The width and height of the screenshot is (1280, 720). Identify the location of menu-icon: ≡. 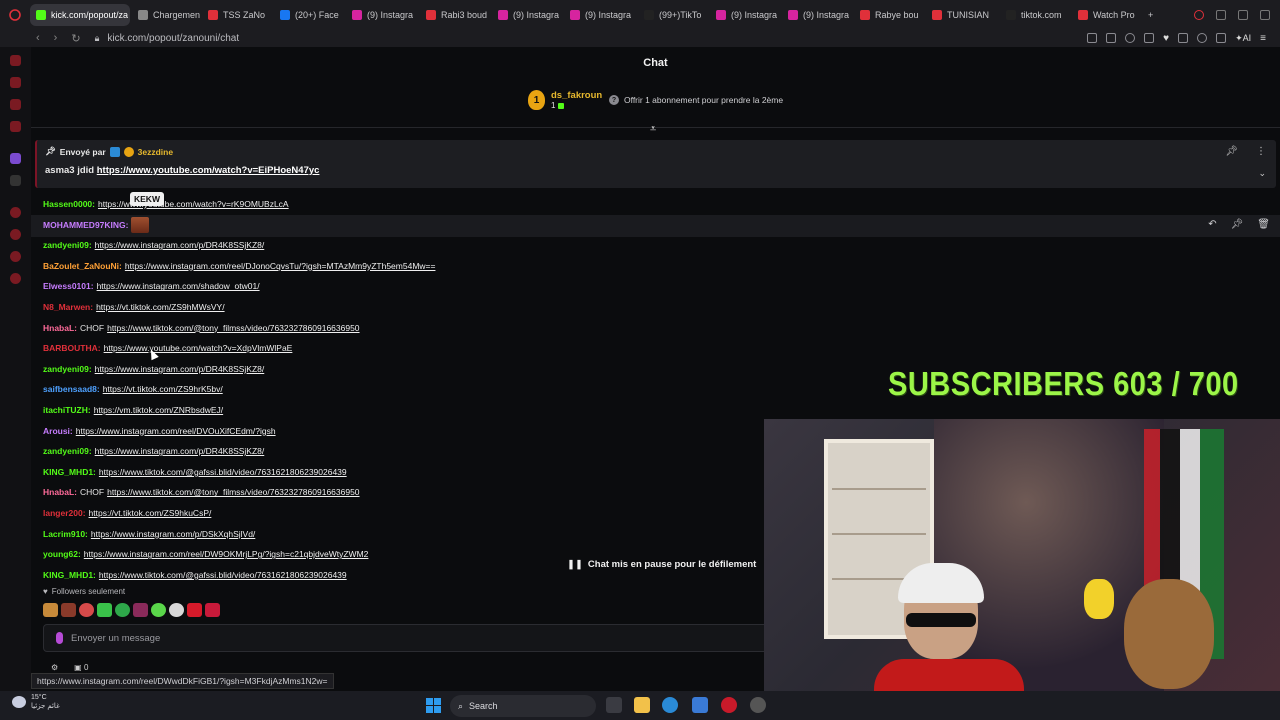
(1263, 38).